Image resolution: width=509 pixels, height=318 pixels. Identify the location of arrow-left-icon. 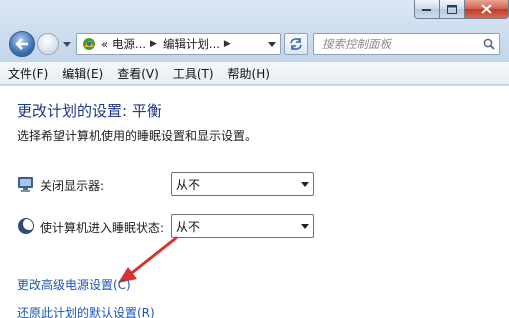
(21, 44).